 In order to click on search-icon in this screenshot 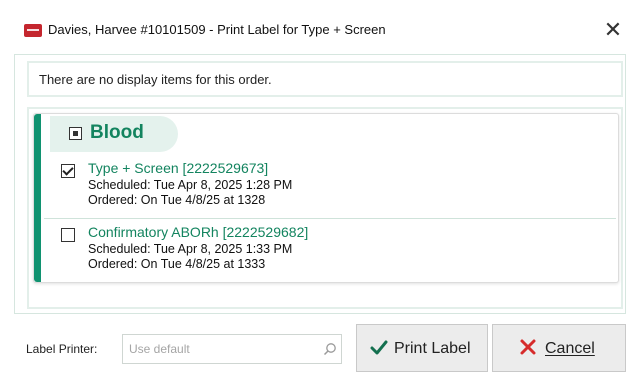, I will do `click(330, 349)`.